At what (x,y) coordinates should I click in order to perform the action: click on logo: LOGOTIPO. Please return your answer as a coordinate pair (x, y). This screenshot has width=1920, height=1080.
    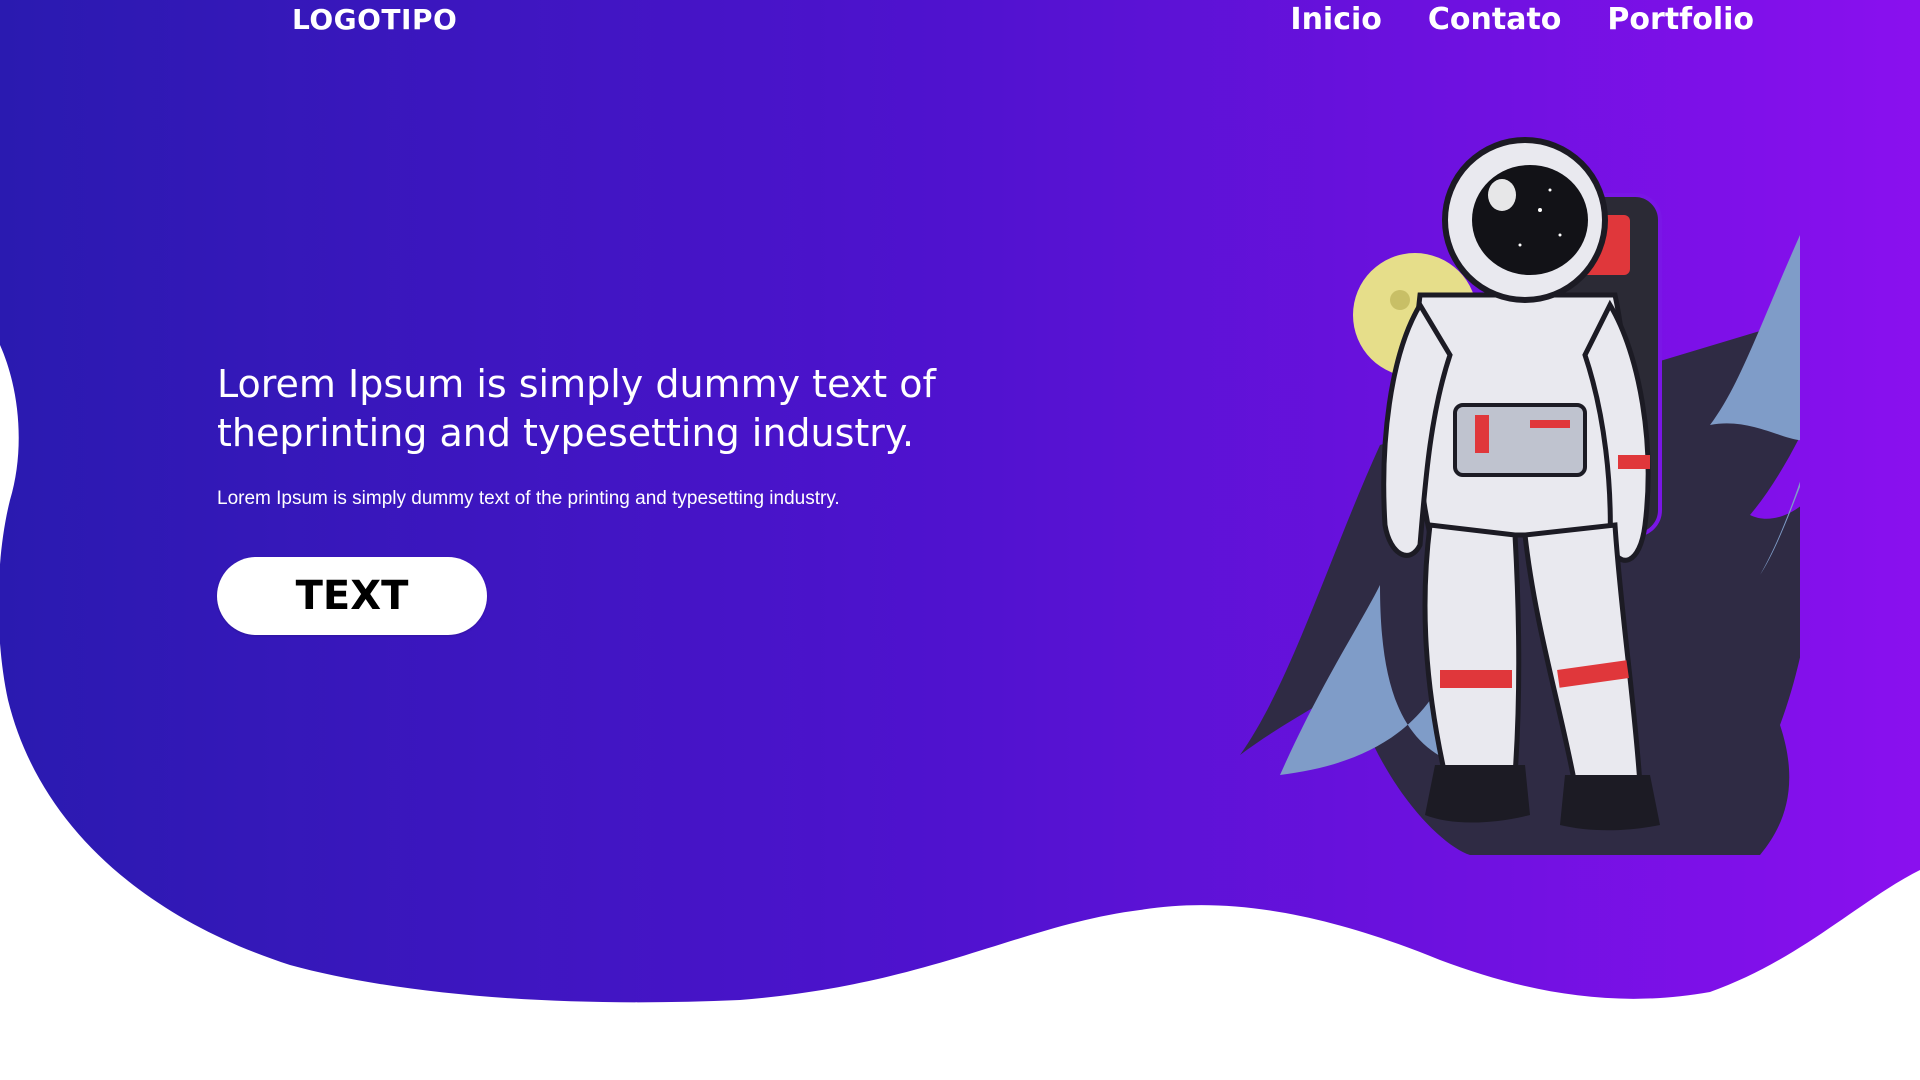
    Looking at the image, I should click on (374, 20).